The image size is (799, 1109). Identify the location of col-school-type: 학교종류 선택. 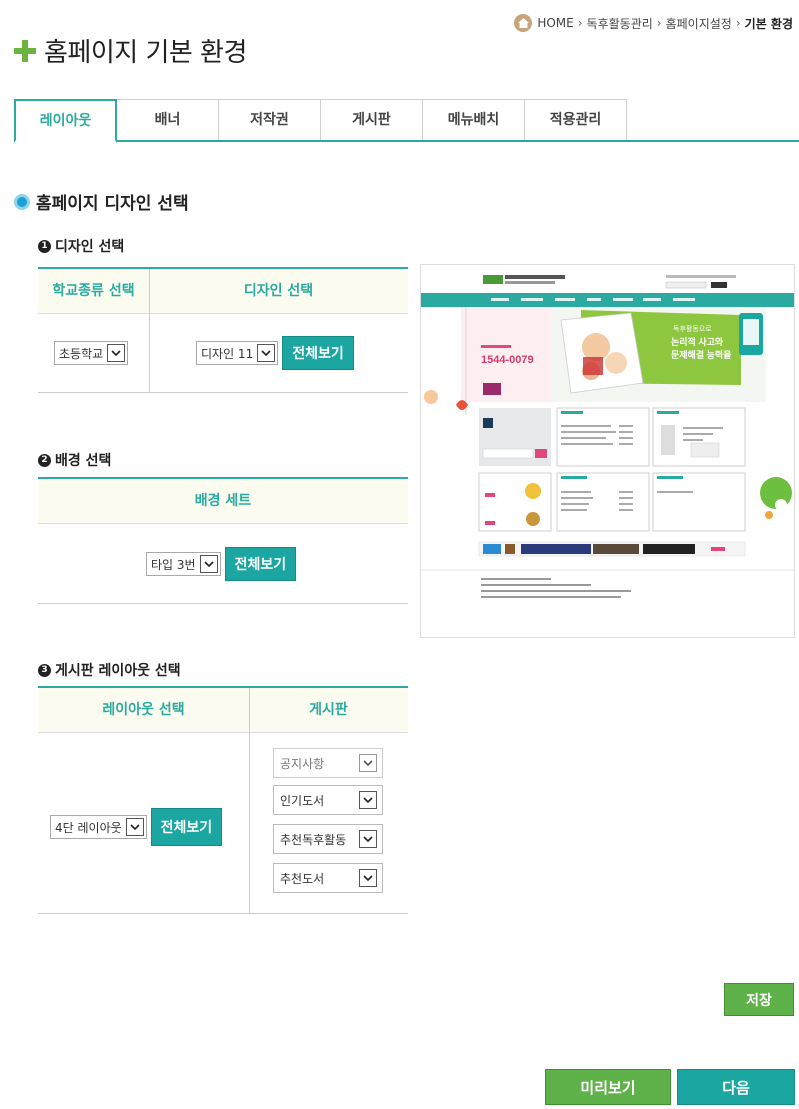
(93, 291).